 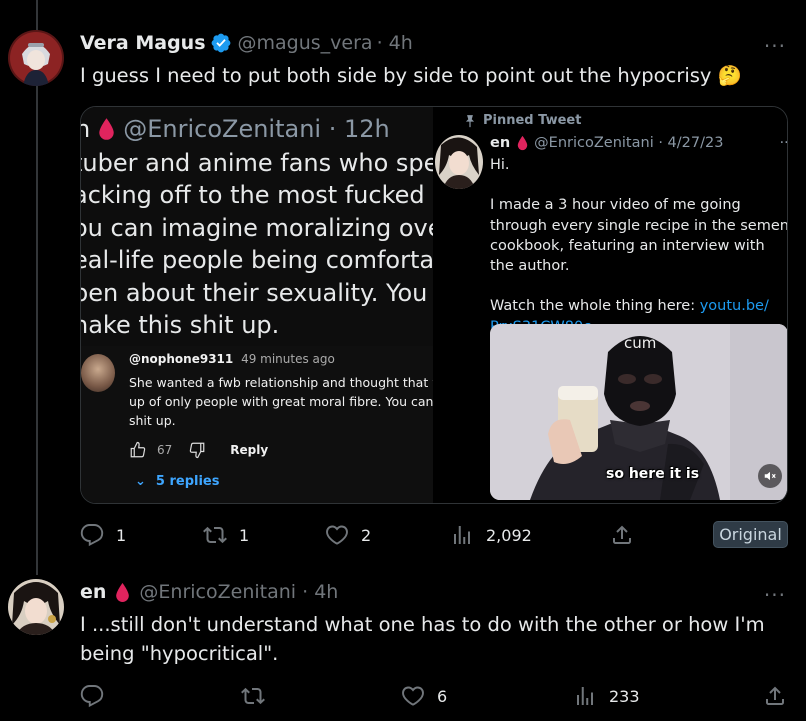 I want to click on speaker-muted-icon, so click(x=770, y=476).